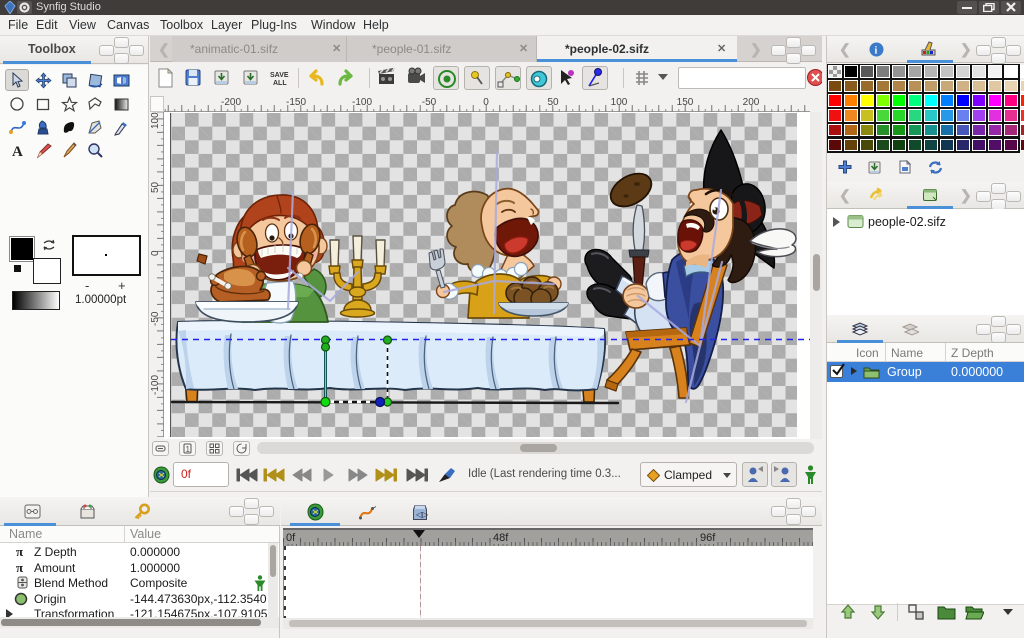 This screenshot has height=638, width=1024. Describe the element at coordinates (280, 83) in the screenshot. I see `svg-text: ALL` at that location.